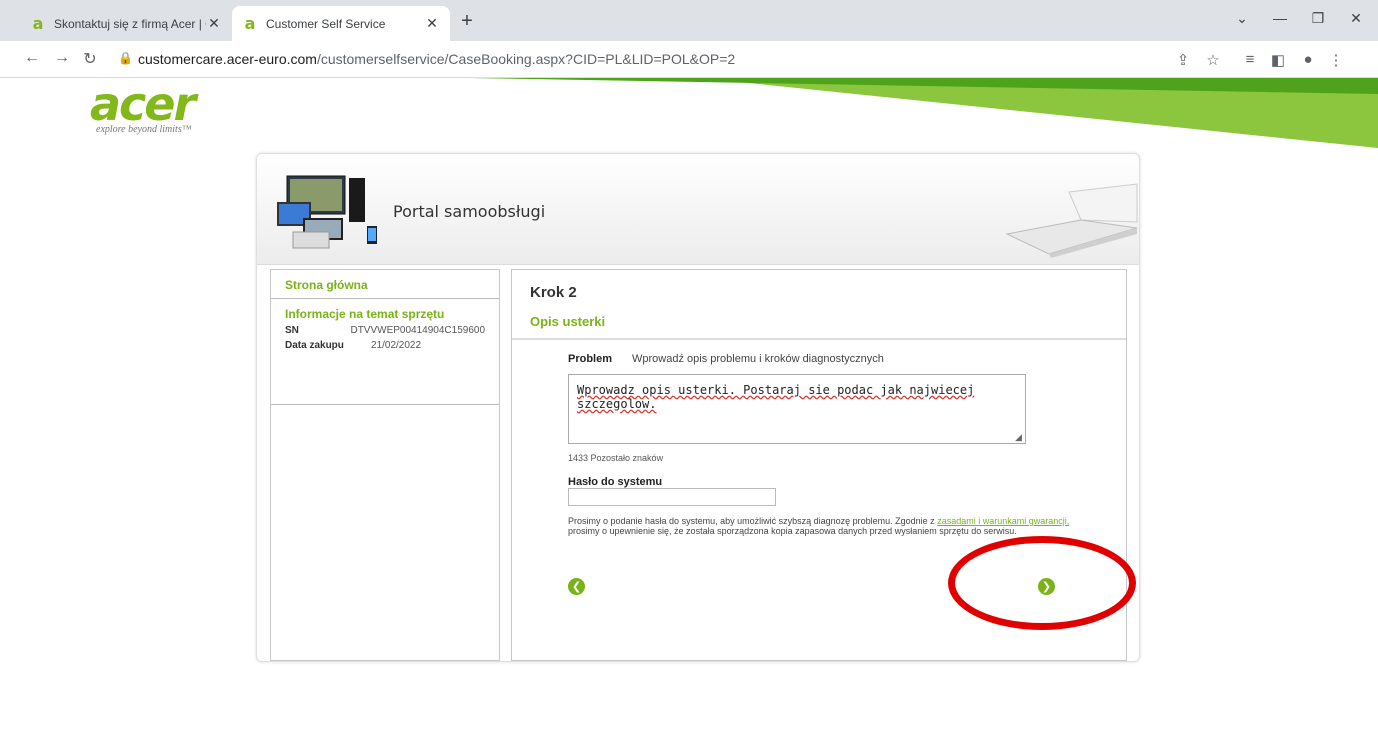 This screenshot has height=743, width=1378. What do you see at coordinates (385, 404) in the screenshot?
I see `sidebar-divider` at bounding box center [385, 404].